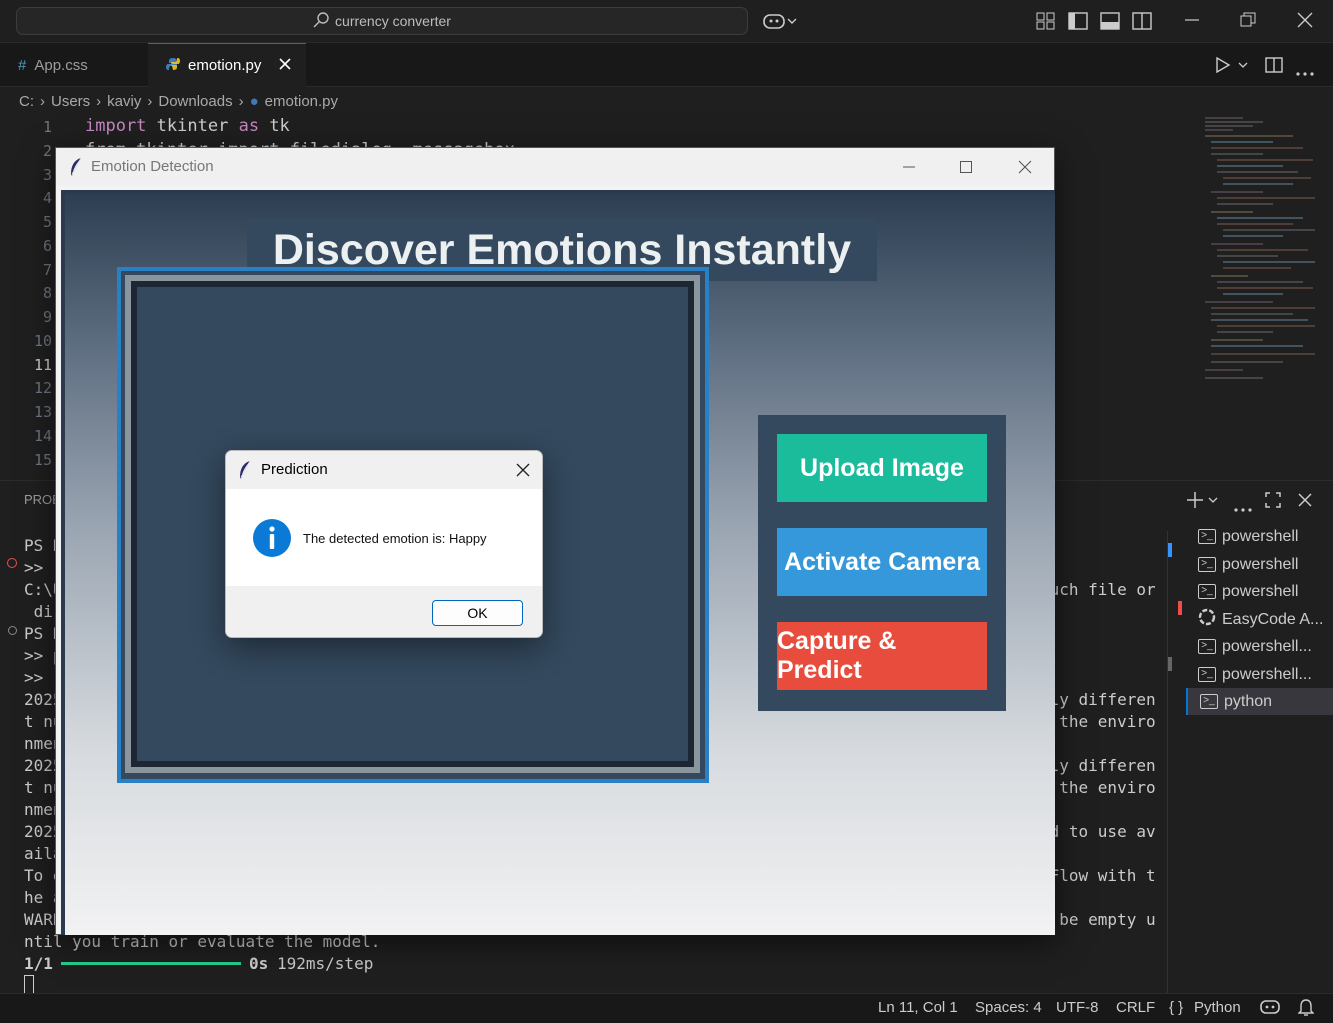 This screenshot has width=1333, height=1023. What do you see at coordinates (909, 169) in the screenshot?
I see `minimize-icon` at bounding box center [909, 169].